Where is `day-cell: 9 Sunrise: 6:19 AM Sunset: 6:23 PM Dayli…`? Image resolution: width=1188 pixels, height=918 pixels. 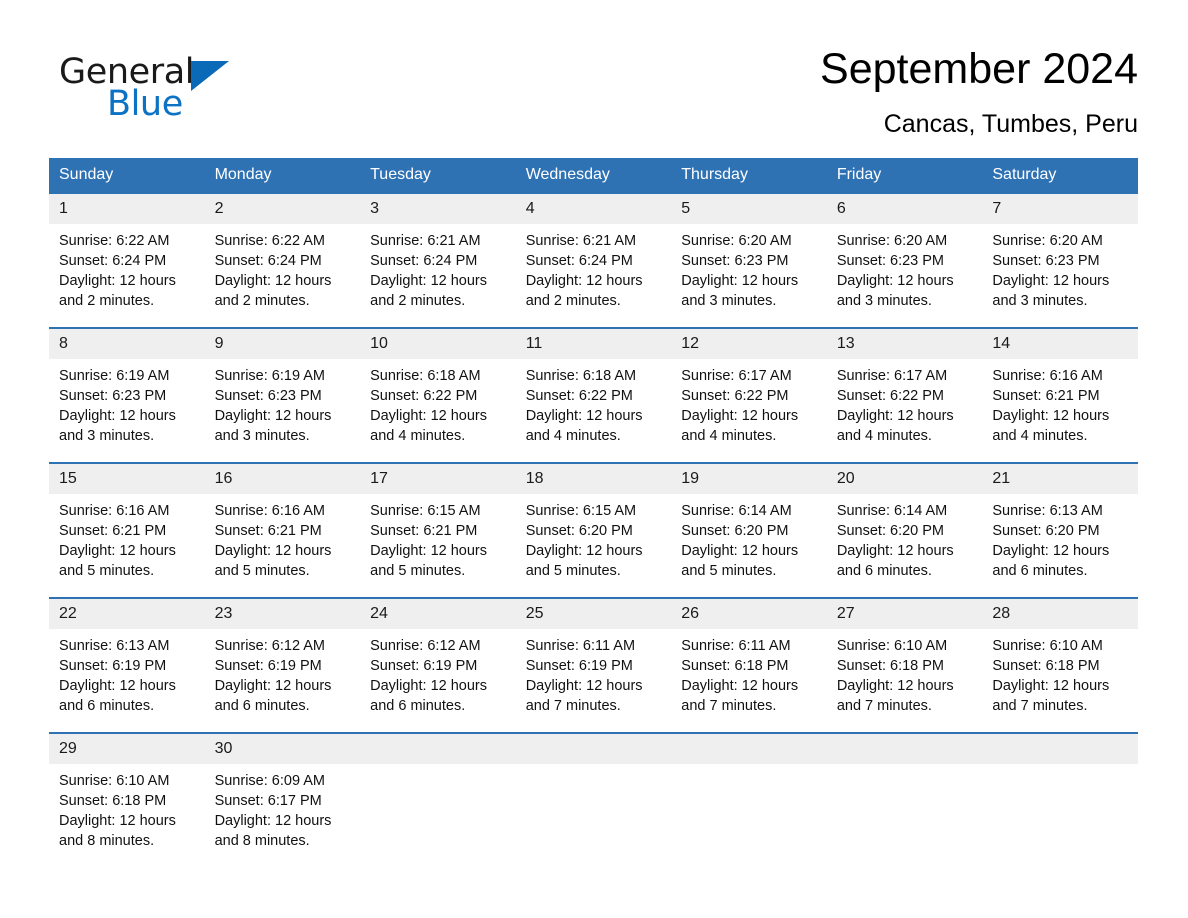 day-cell: 9 Sunrise: 6:19 AM Sunset: 6:23 PM Dayli… is located at coordinates (282, 395).